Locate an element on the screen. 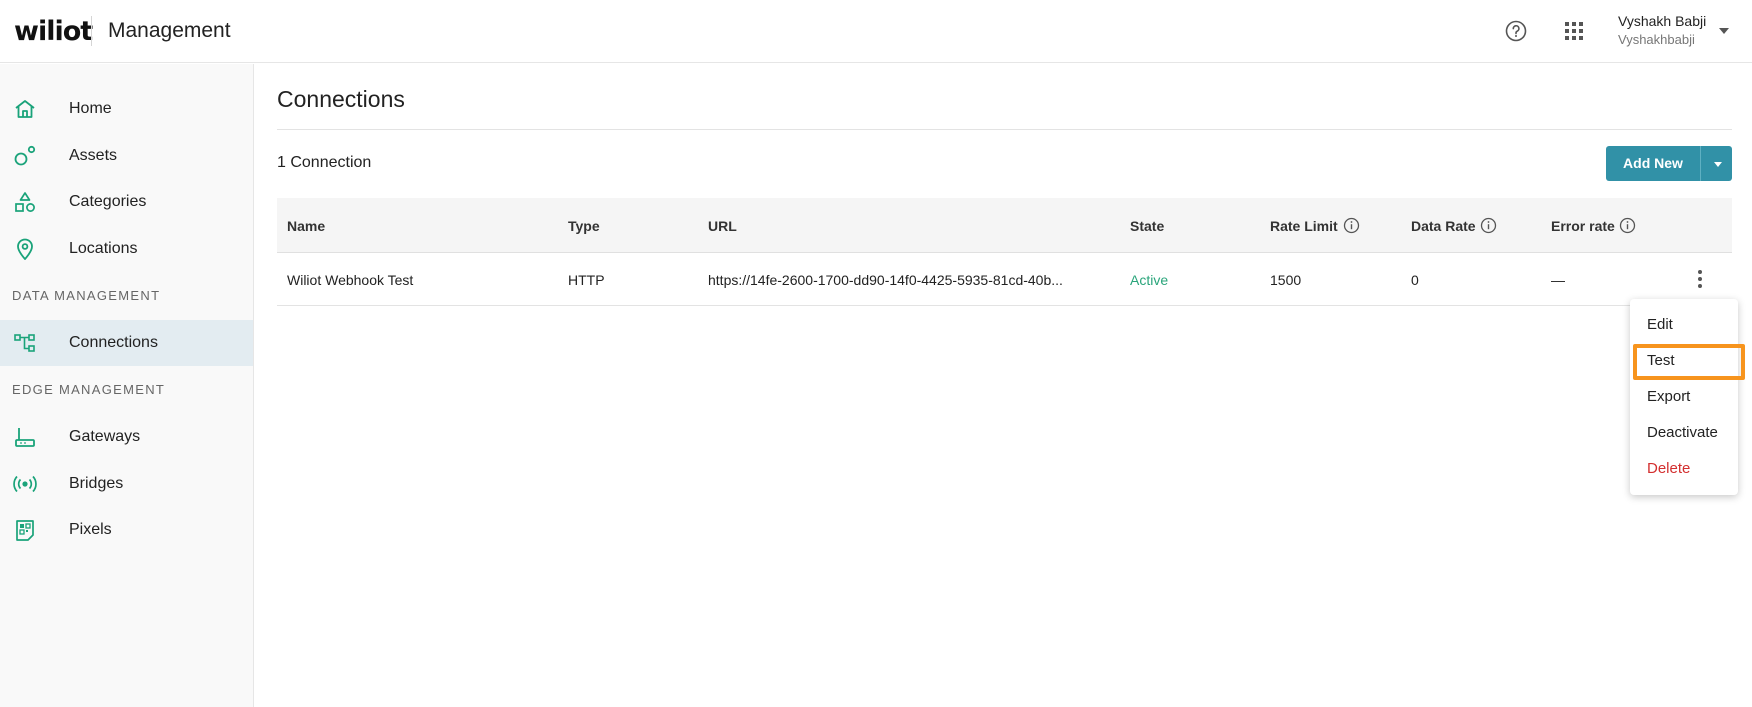 This screenshot has height=707, width=1752. gateway-icon is located at coordinates (25, 437).